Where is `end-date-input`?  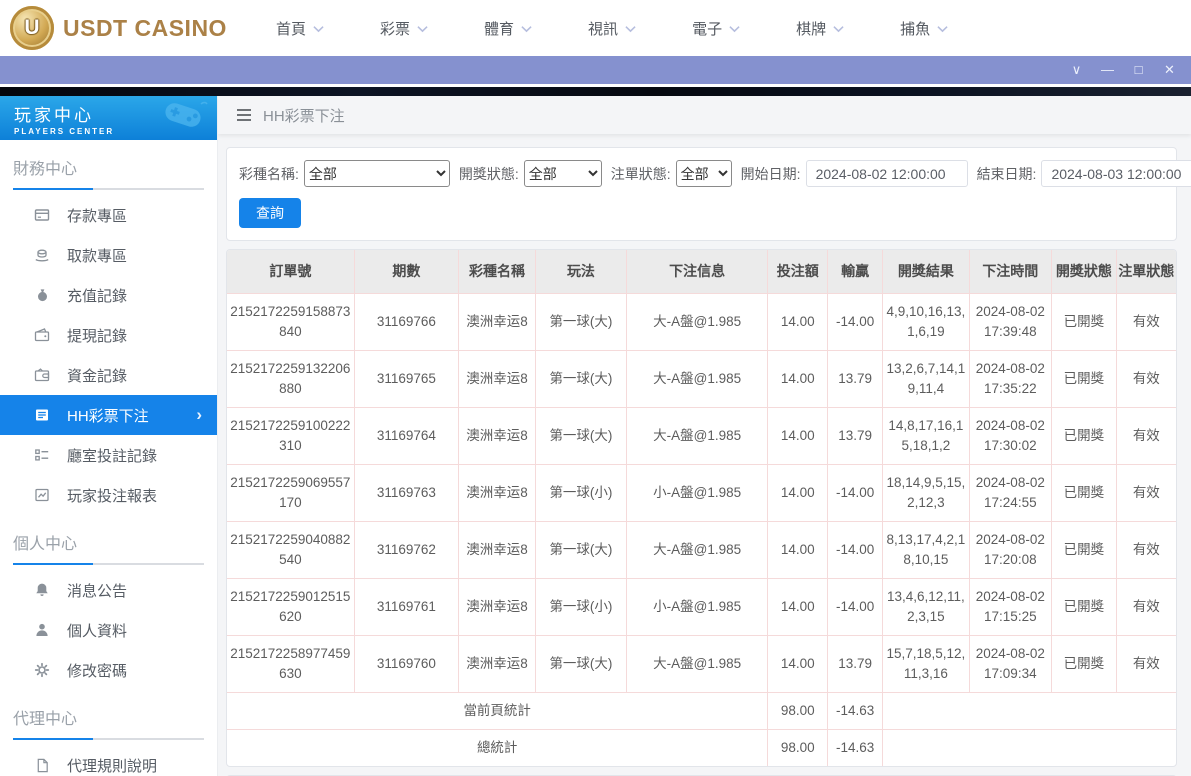 end-date-input is located at coordinates (1116, 173).